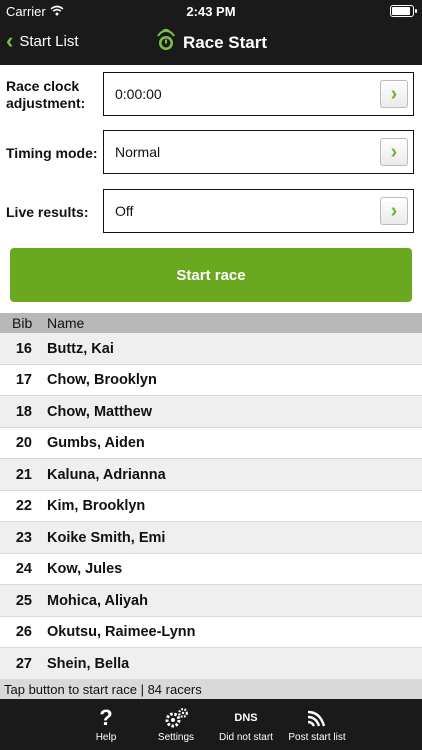 Image resolution: width=422 pixels, height=750 pixels. What do you see at coordinates (23, 506) in the screenshot?
I see `row-bib: 22` at bounding box center [23, 506].